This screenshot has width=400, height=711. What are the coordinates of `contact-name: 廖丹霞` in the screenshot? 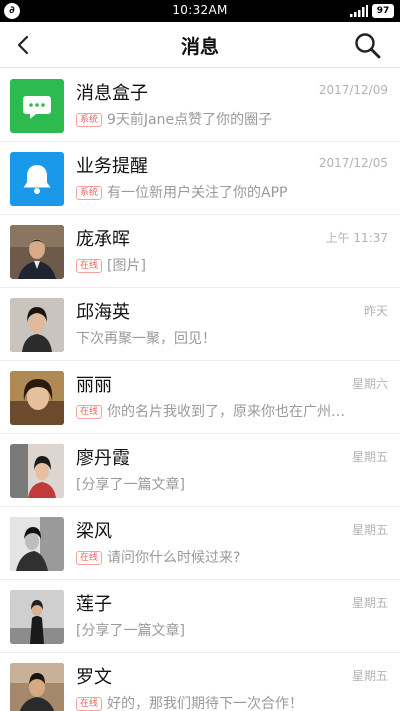 It's located at (103, 458).